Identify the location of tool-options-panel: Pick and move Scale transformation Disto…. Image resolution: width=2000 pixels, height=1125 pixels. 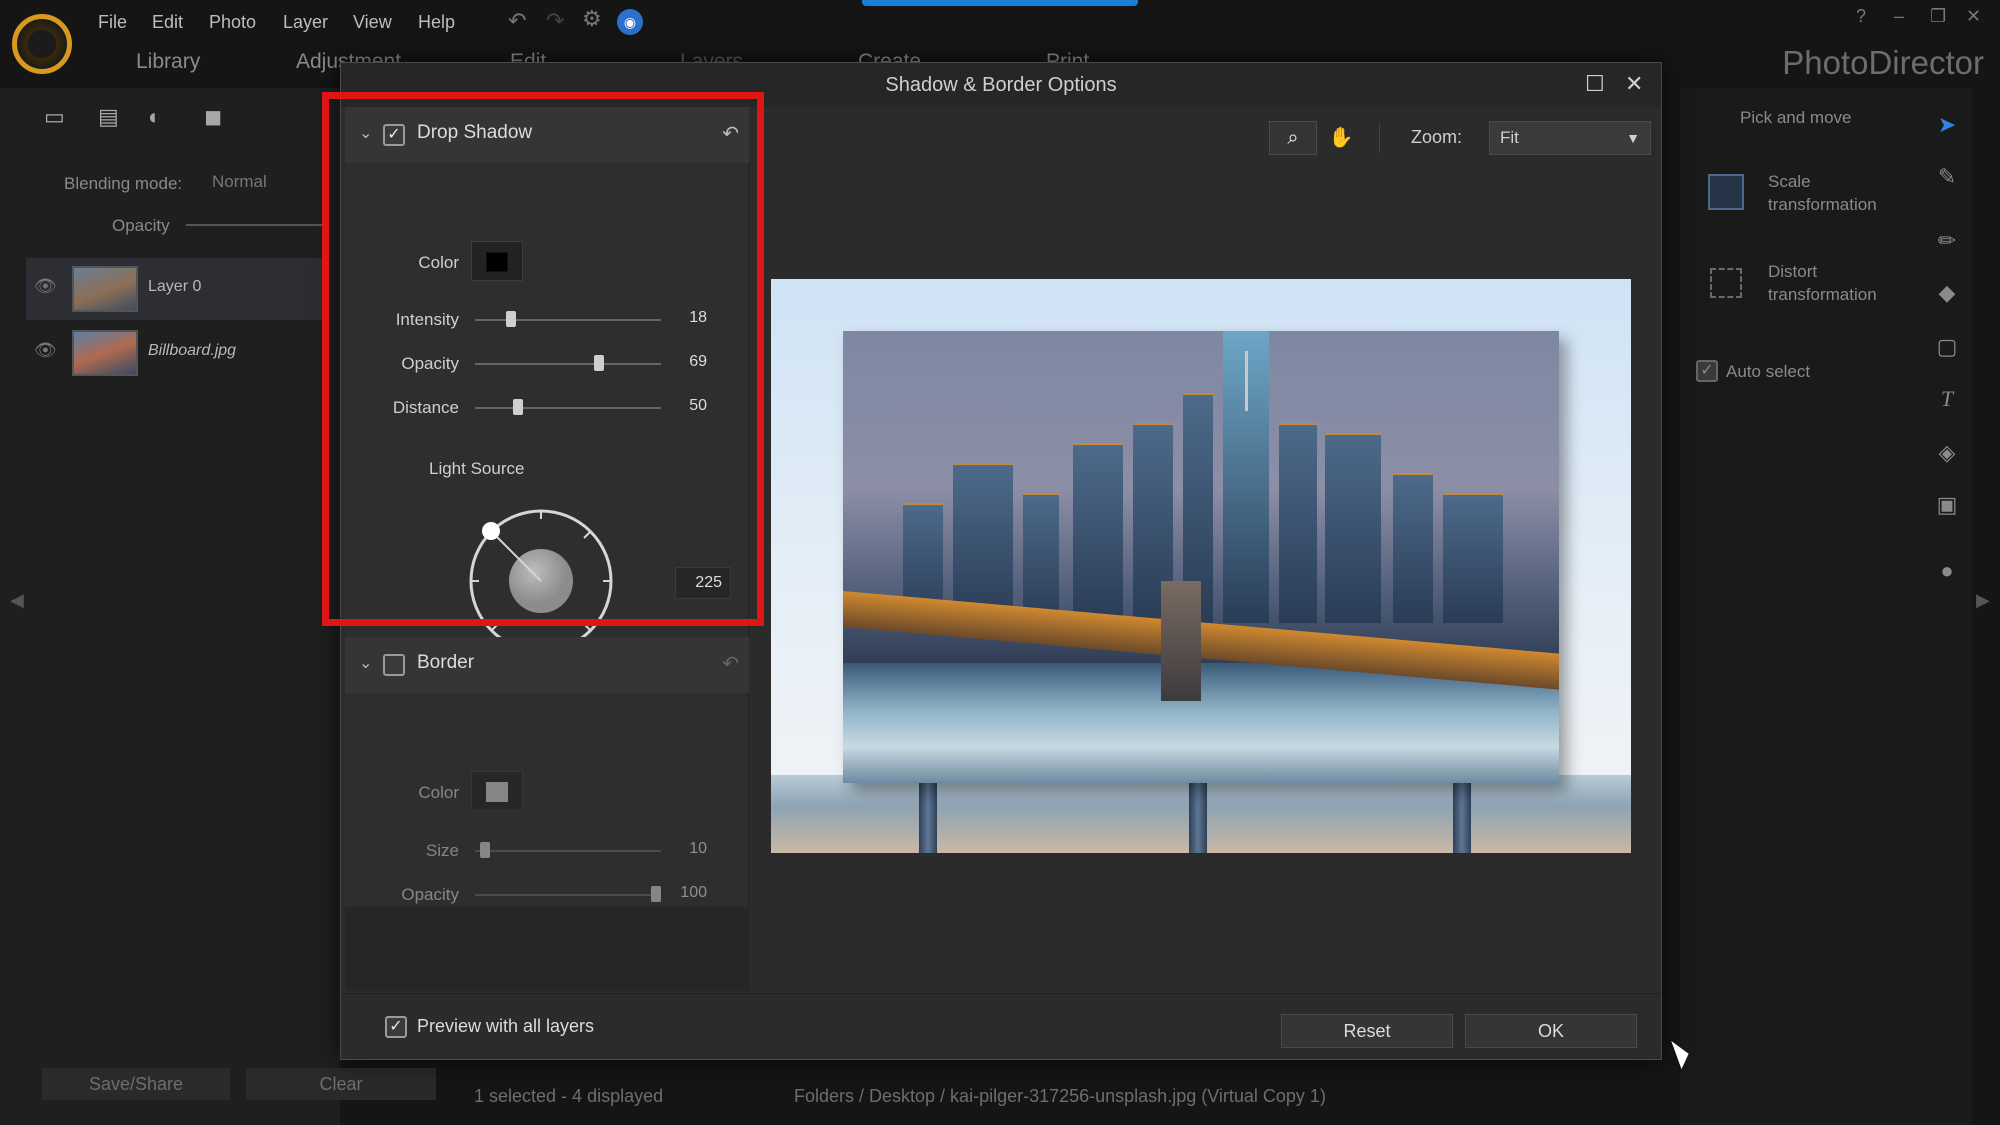
(1800, 606).